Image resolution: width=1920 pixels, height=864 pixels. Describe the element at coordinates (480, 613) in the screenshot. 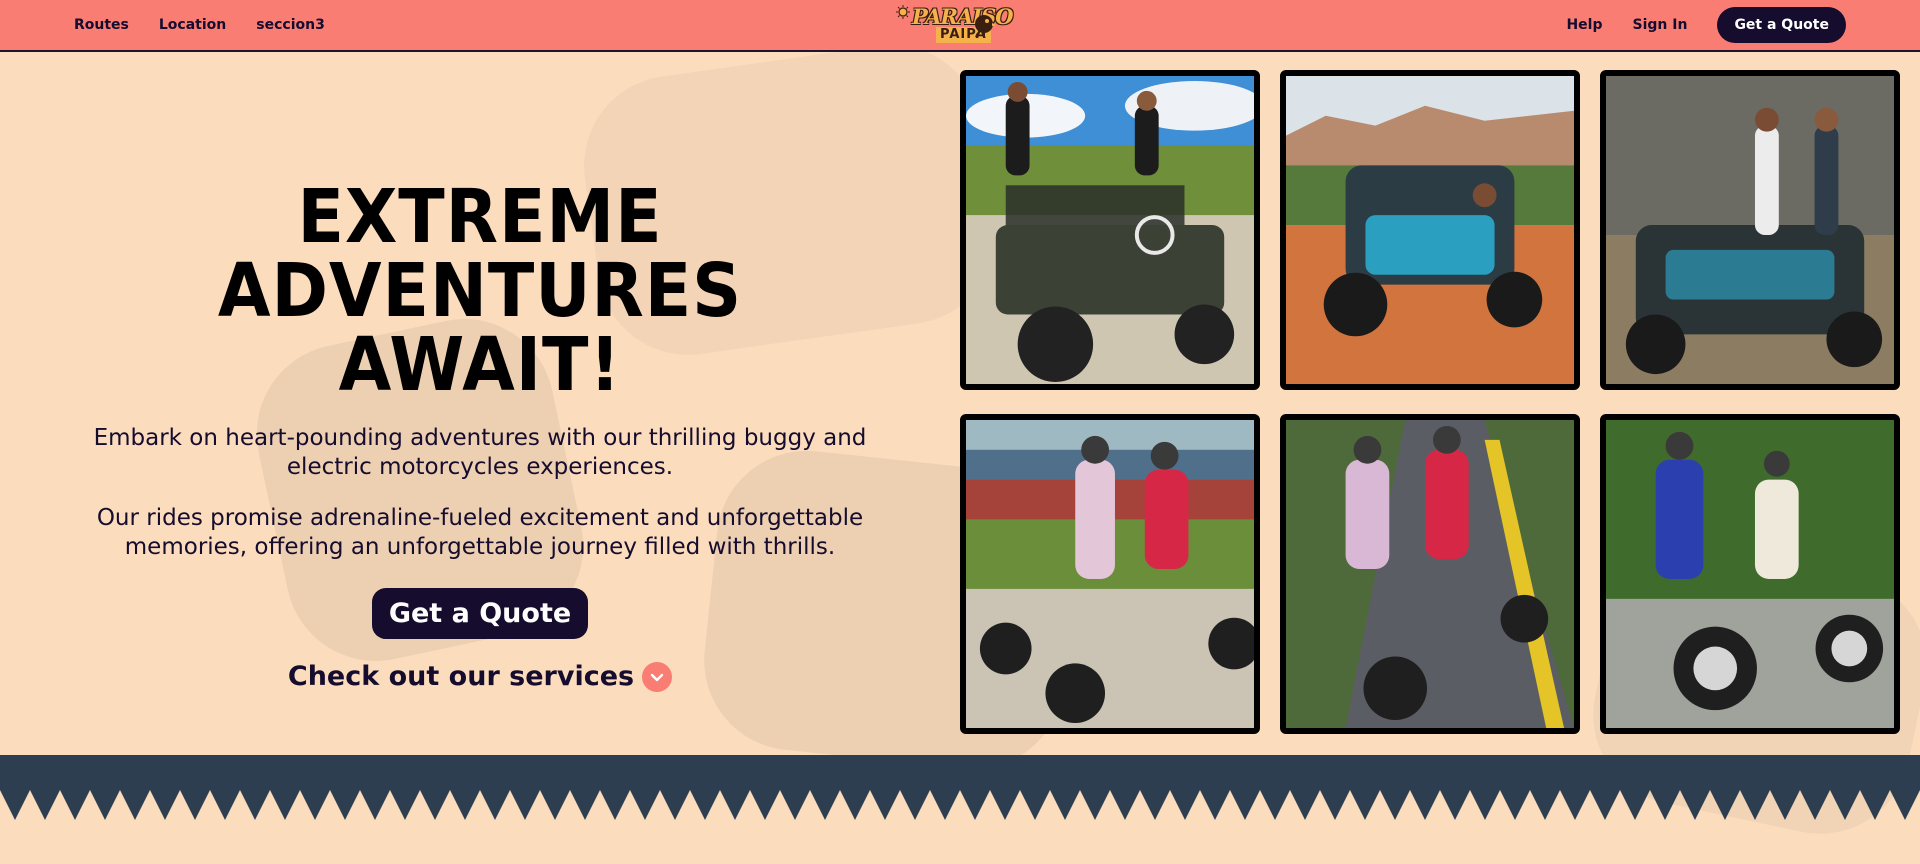

I see `hero-get-quote-button: Get a Quote` at that location.